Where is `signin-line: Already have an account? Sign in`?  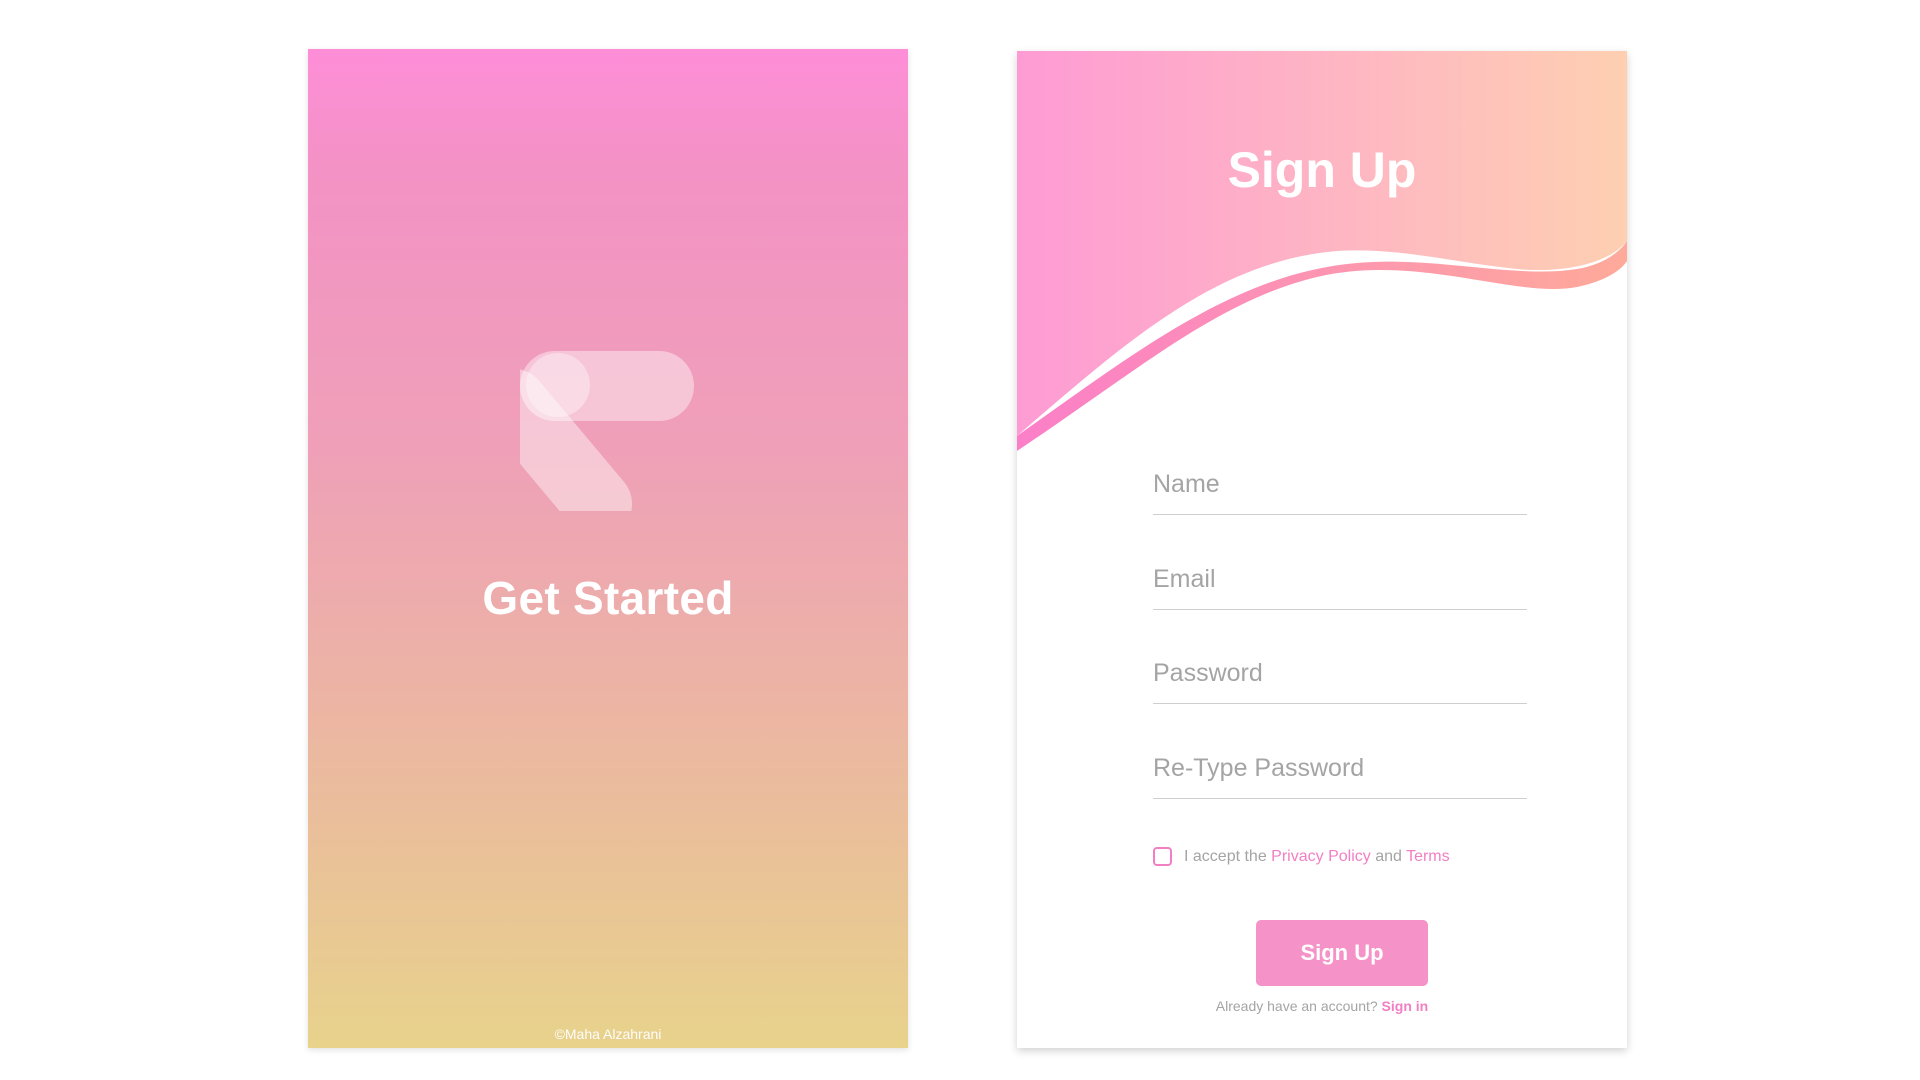 signin-line: Already have an account? Sign in is located at coordinates (1322, 1006).